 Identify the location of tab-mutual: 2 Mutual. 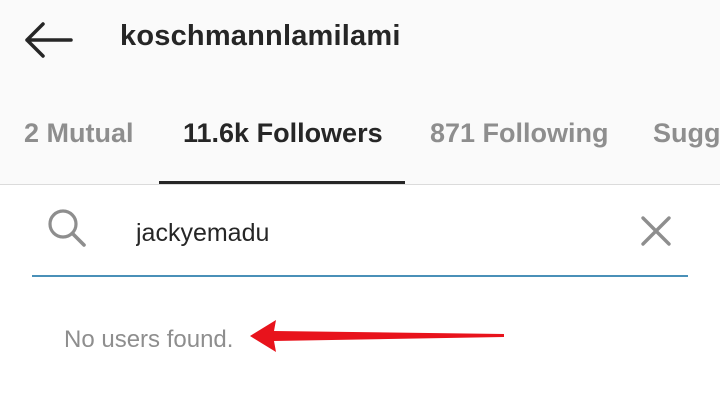
(79, 133).